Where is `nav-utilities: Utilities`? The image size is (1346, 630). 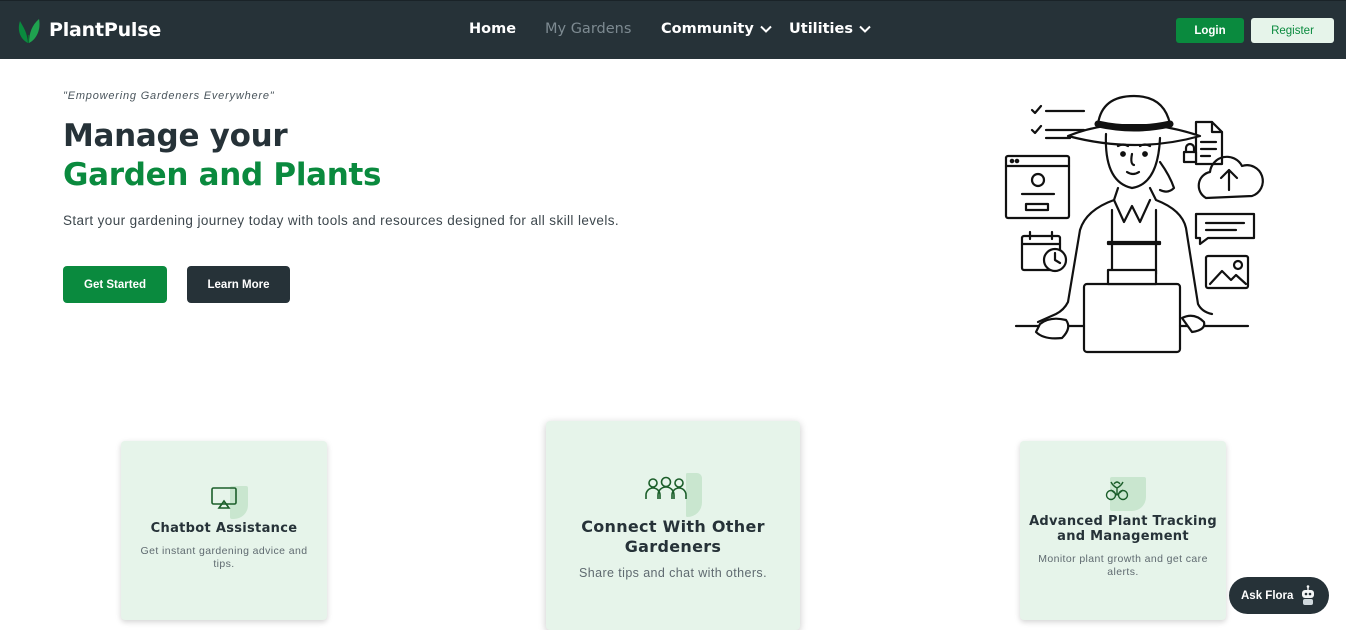
nav-utilities: Utilities is located at coordinates (830, 29).